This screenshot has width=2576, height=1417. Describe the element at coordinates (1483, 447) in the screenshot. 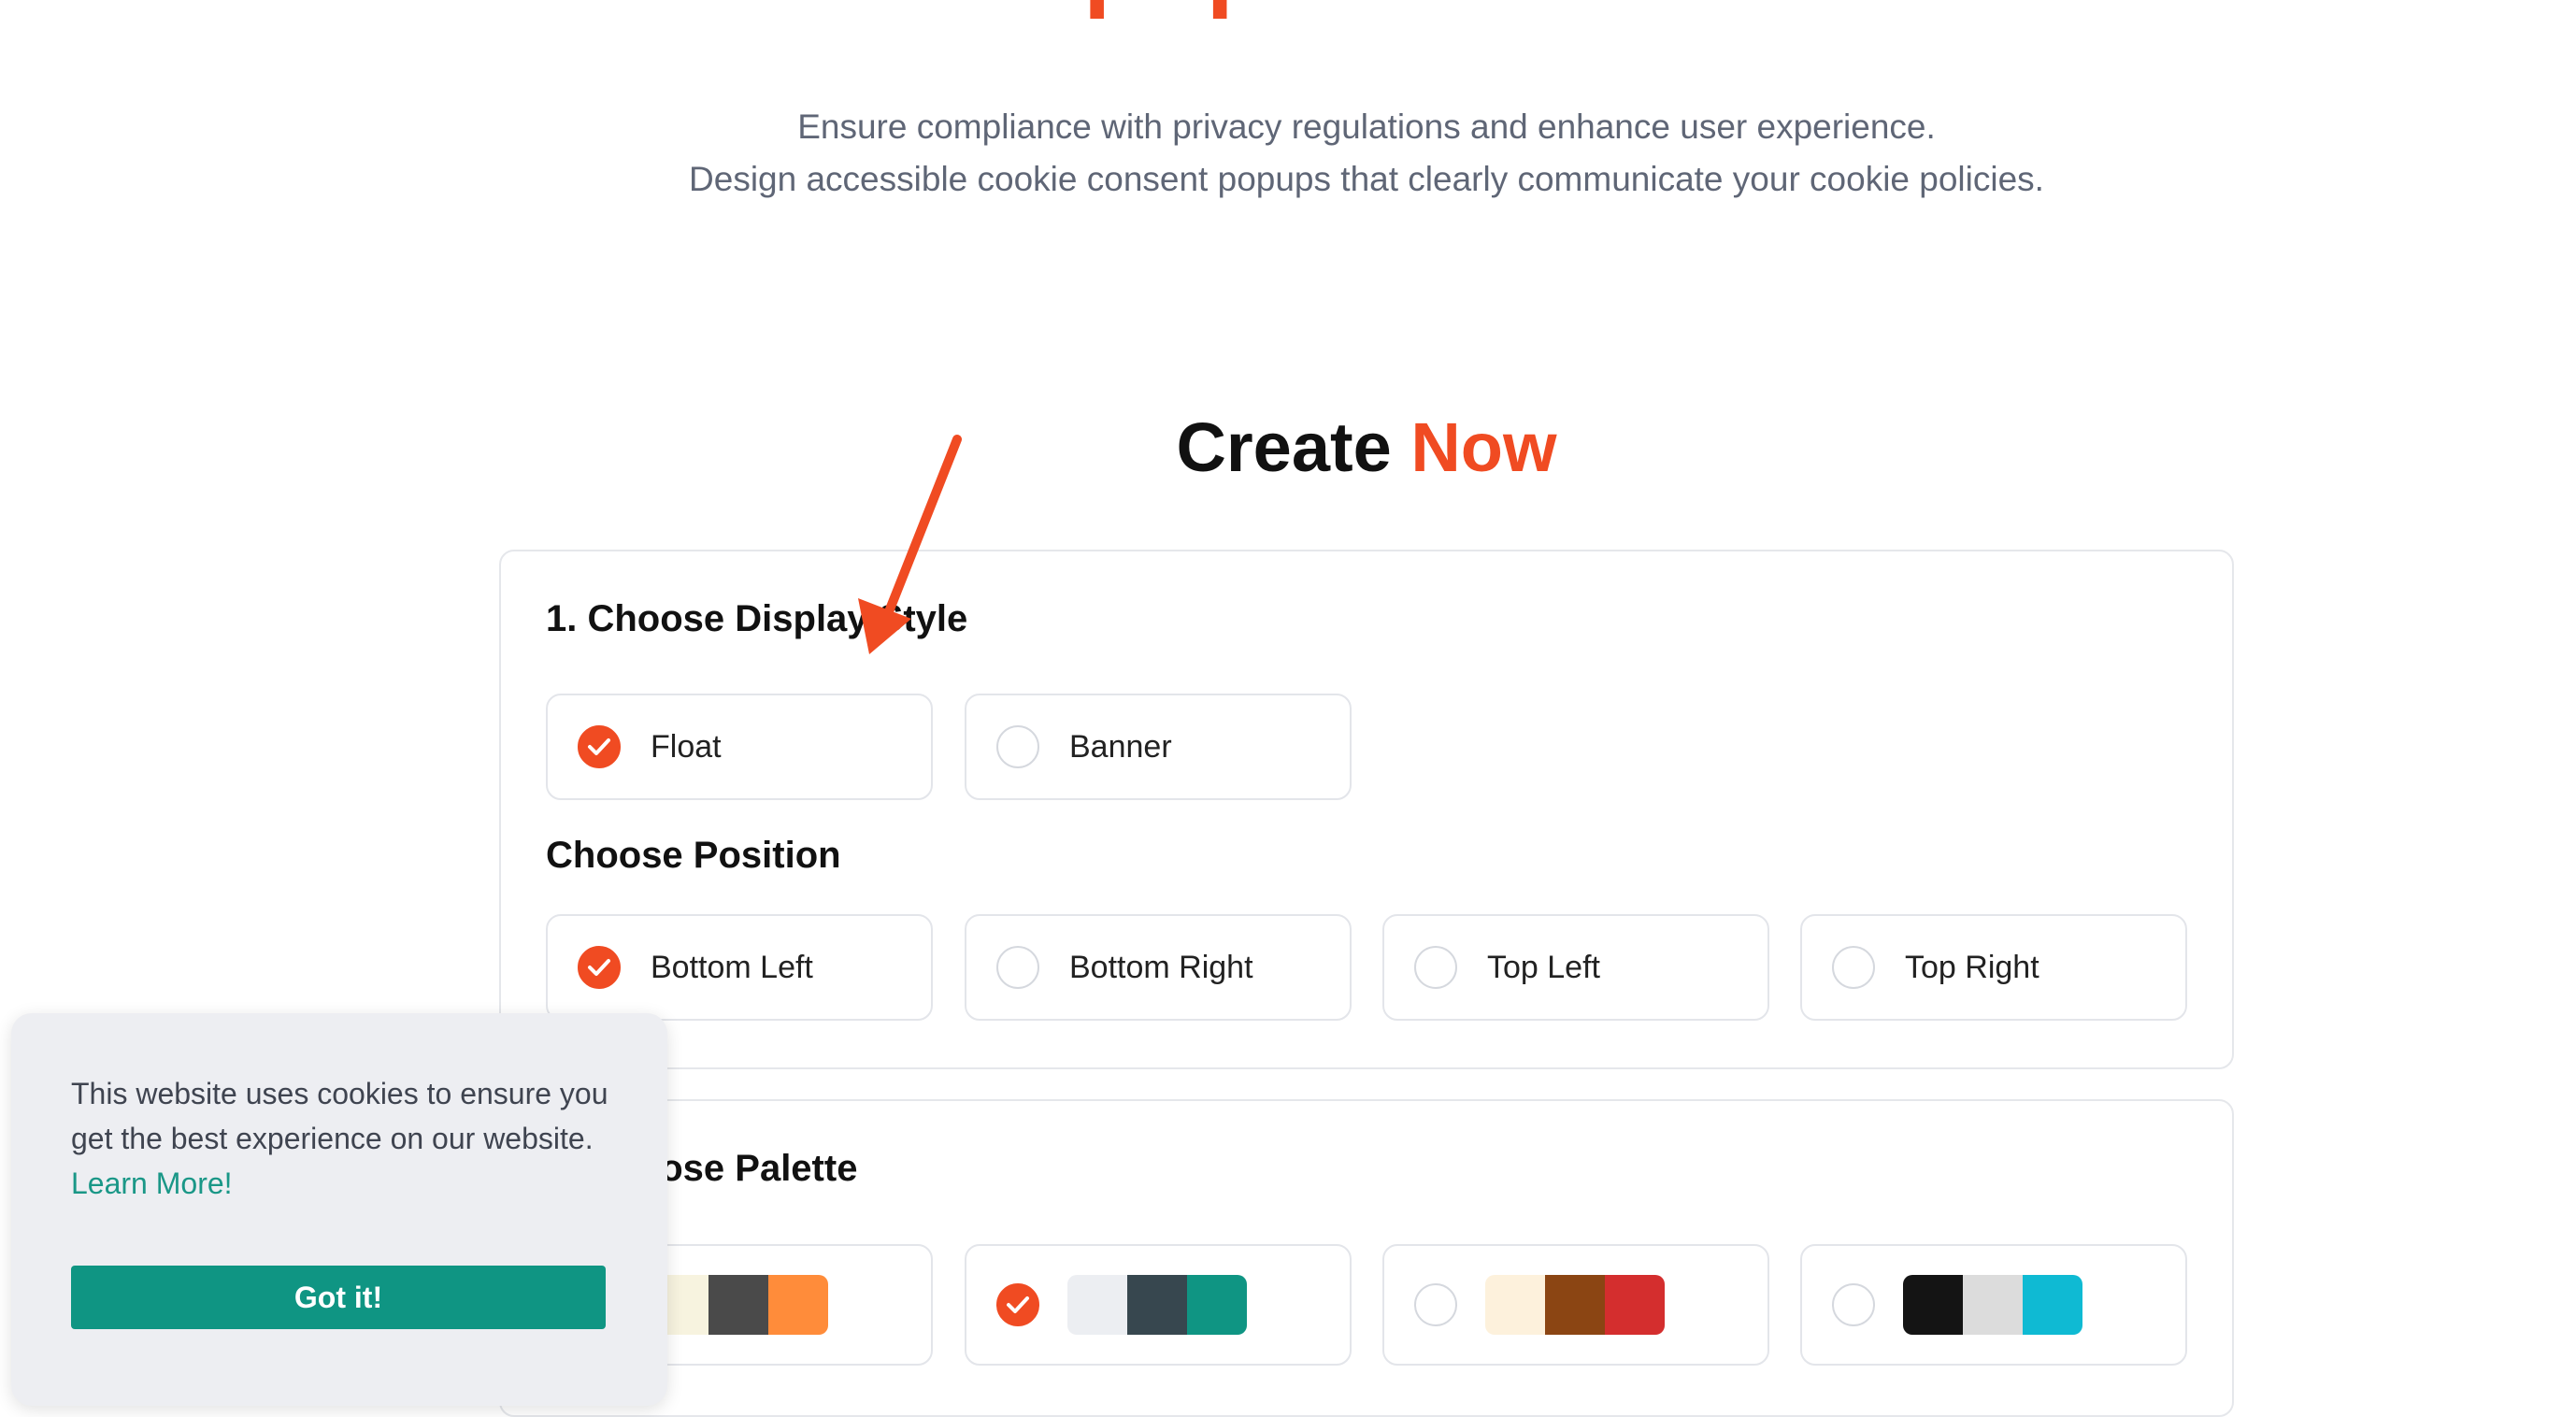

I see `create-heading-accent: Now` at that location.